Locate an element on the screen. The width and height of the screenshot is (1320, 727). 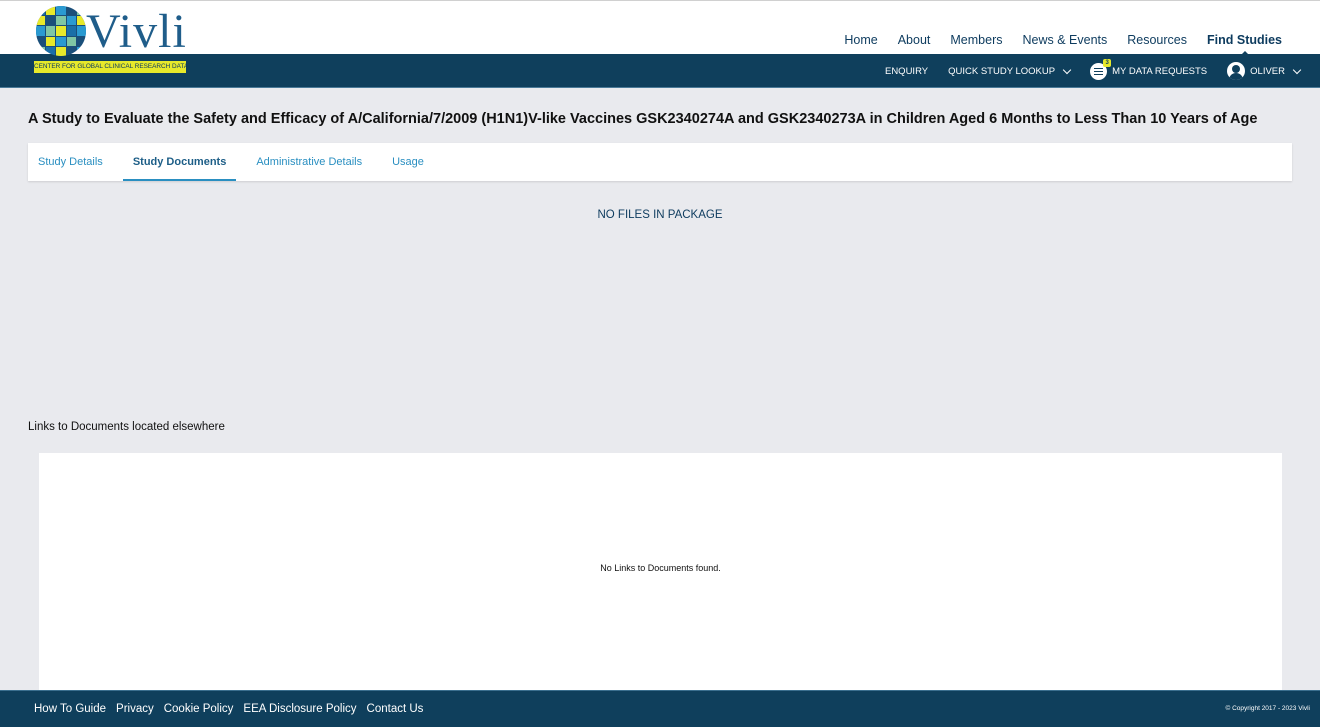
nav-news-events: News & Events is located at coordinates (1064, 40).